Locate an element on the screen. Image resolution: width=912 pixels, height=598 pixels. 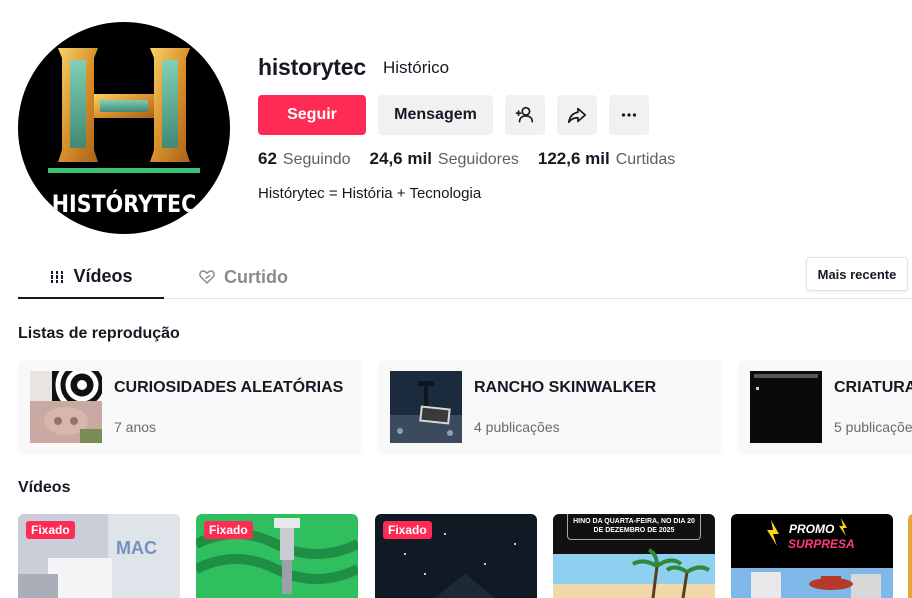
stat-followers-value: 24,6 mil is located at coordinates (400, 158).